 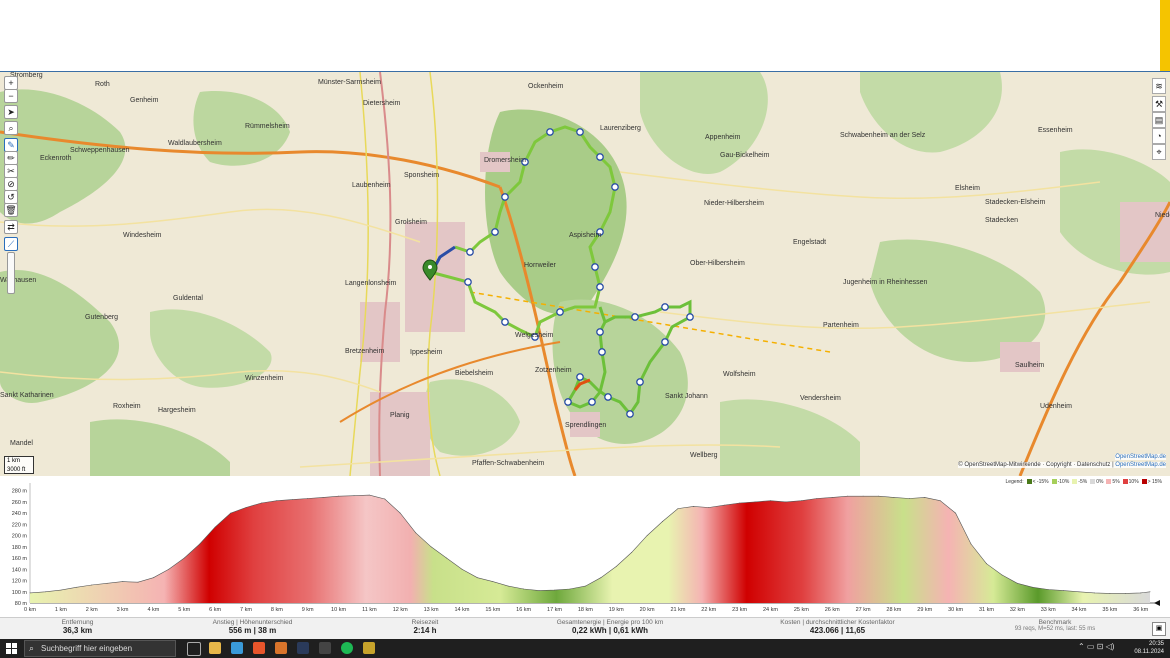 I want to click on stat-ascent: Anstieg | Höhenunterschied 556 m | 38 m, so click(x=252, y=627).